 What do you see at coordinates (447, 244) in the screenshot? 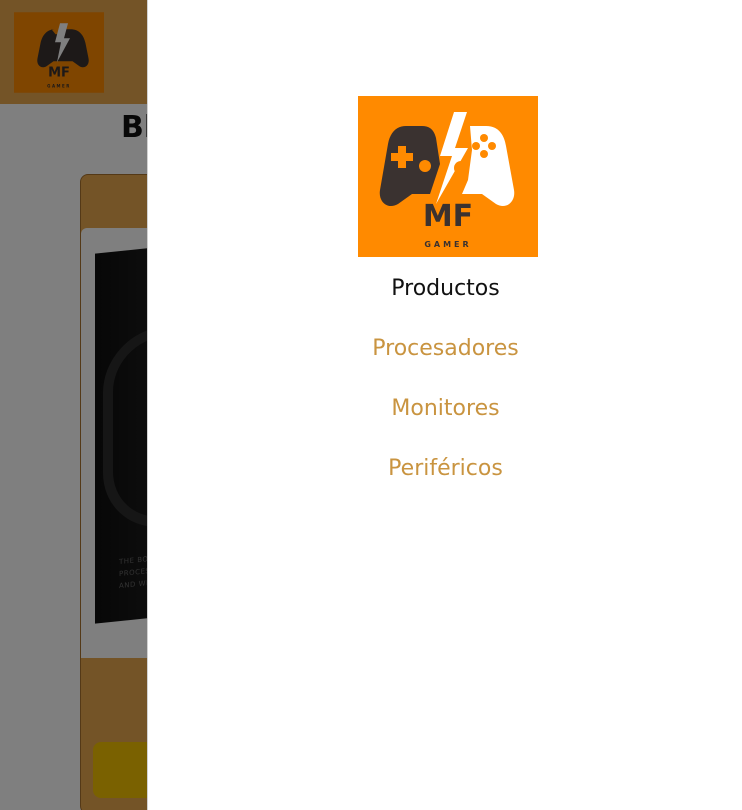
I see `svg-text: GAMER` at bounding box center [447, 244].